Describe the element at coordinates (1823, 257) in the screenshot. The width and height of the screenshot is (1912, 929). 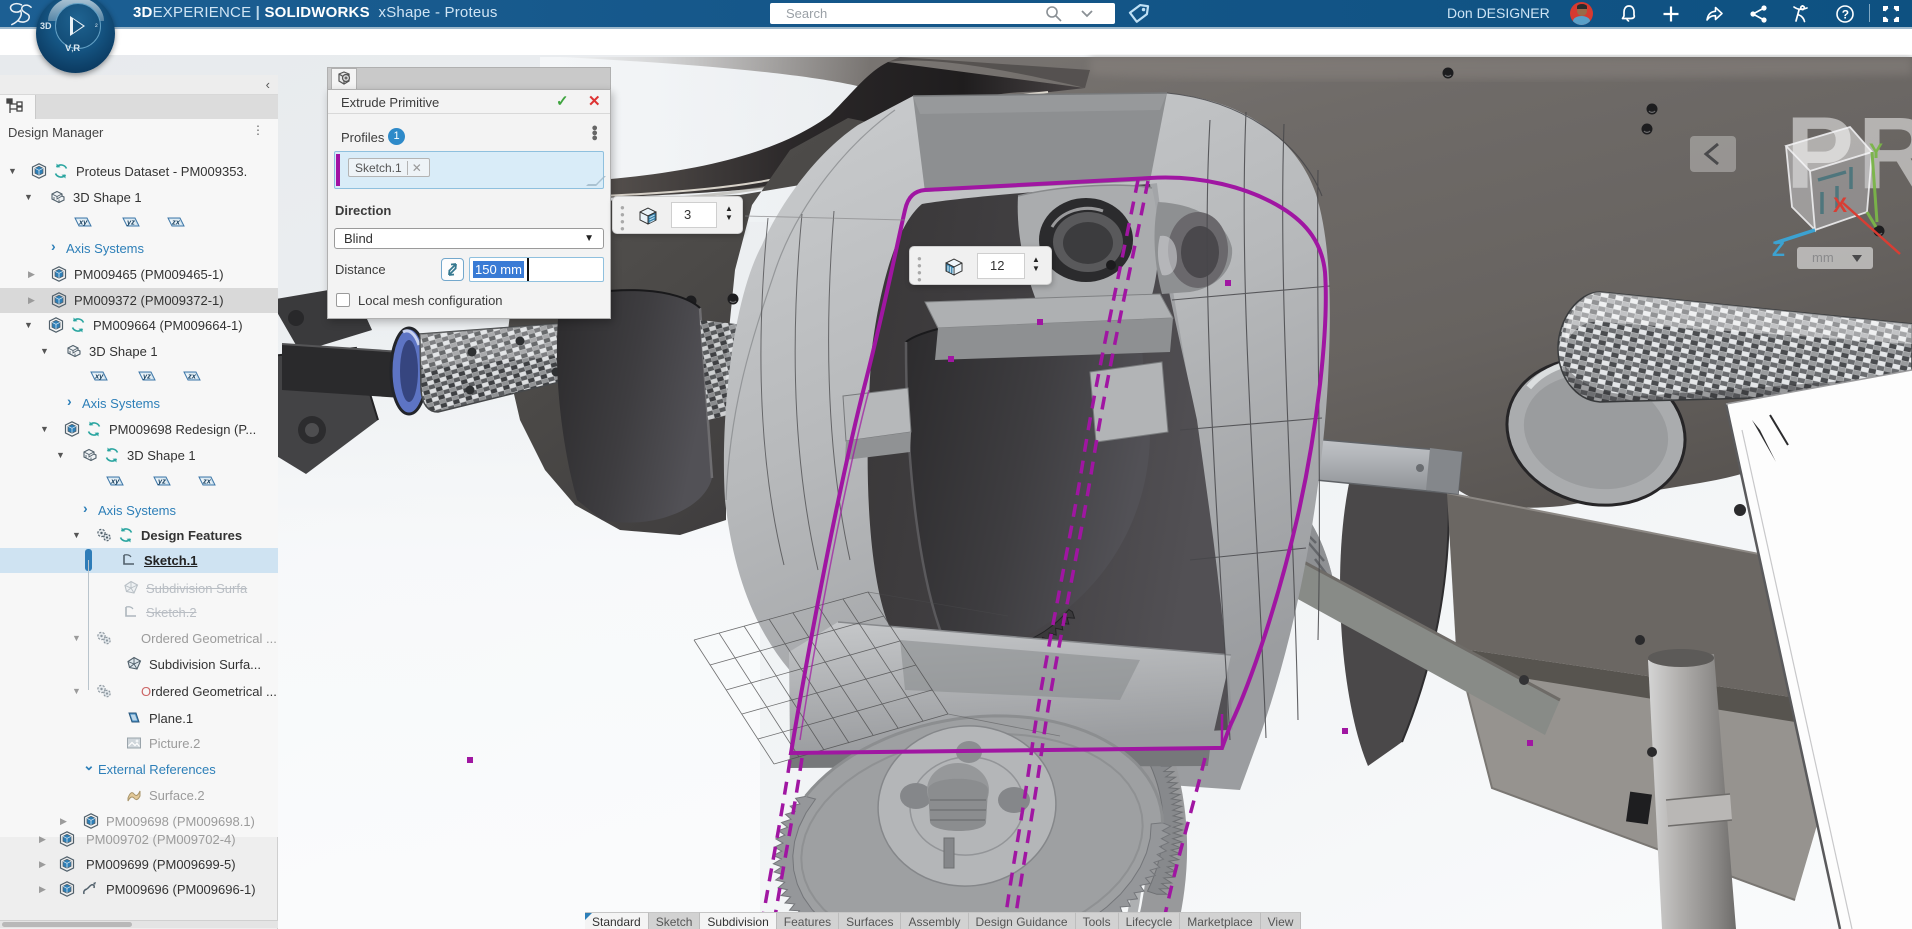
I see `svg-text: mm` at that location.